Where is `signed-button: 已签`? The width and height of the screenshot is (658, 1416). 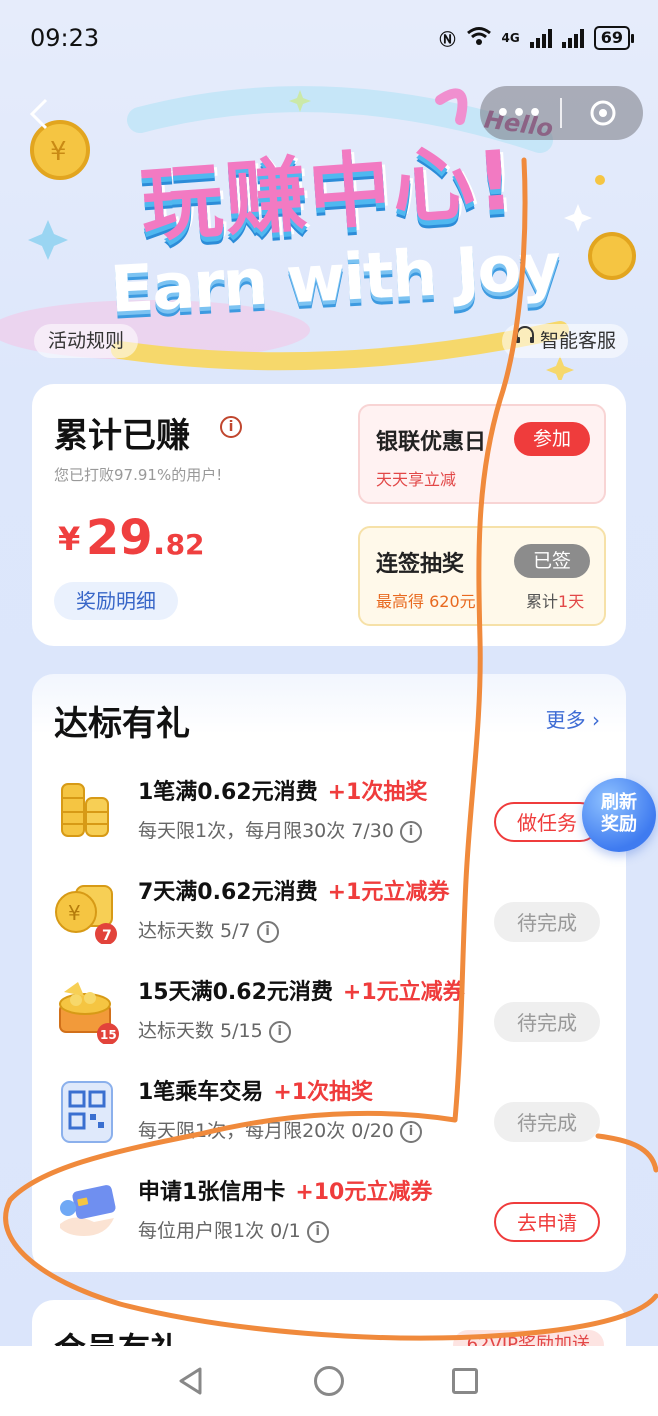
signed-button: 已签 is located at coordinates (552, 561).